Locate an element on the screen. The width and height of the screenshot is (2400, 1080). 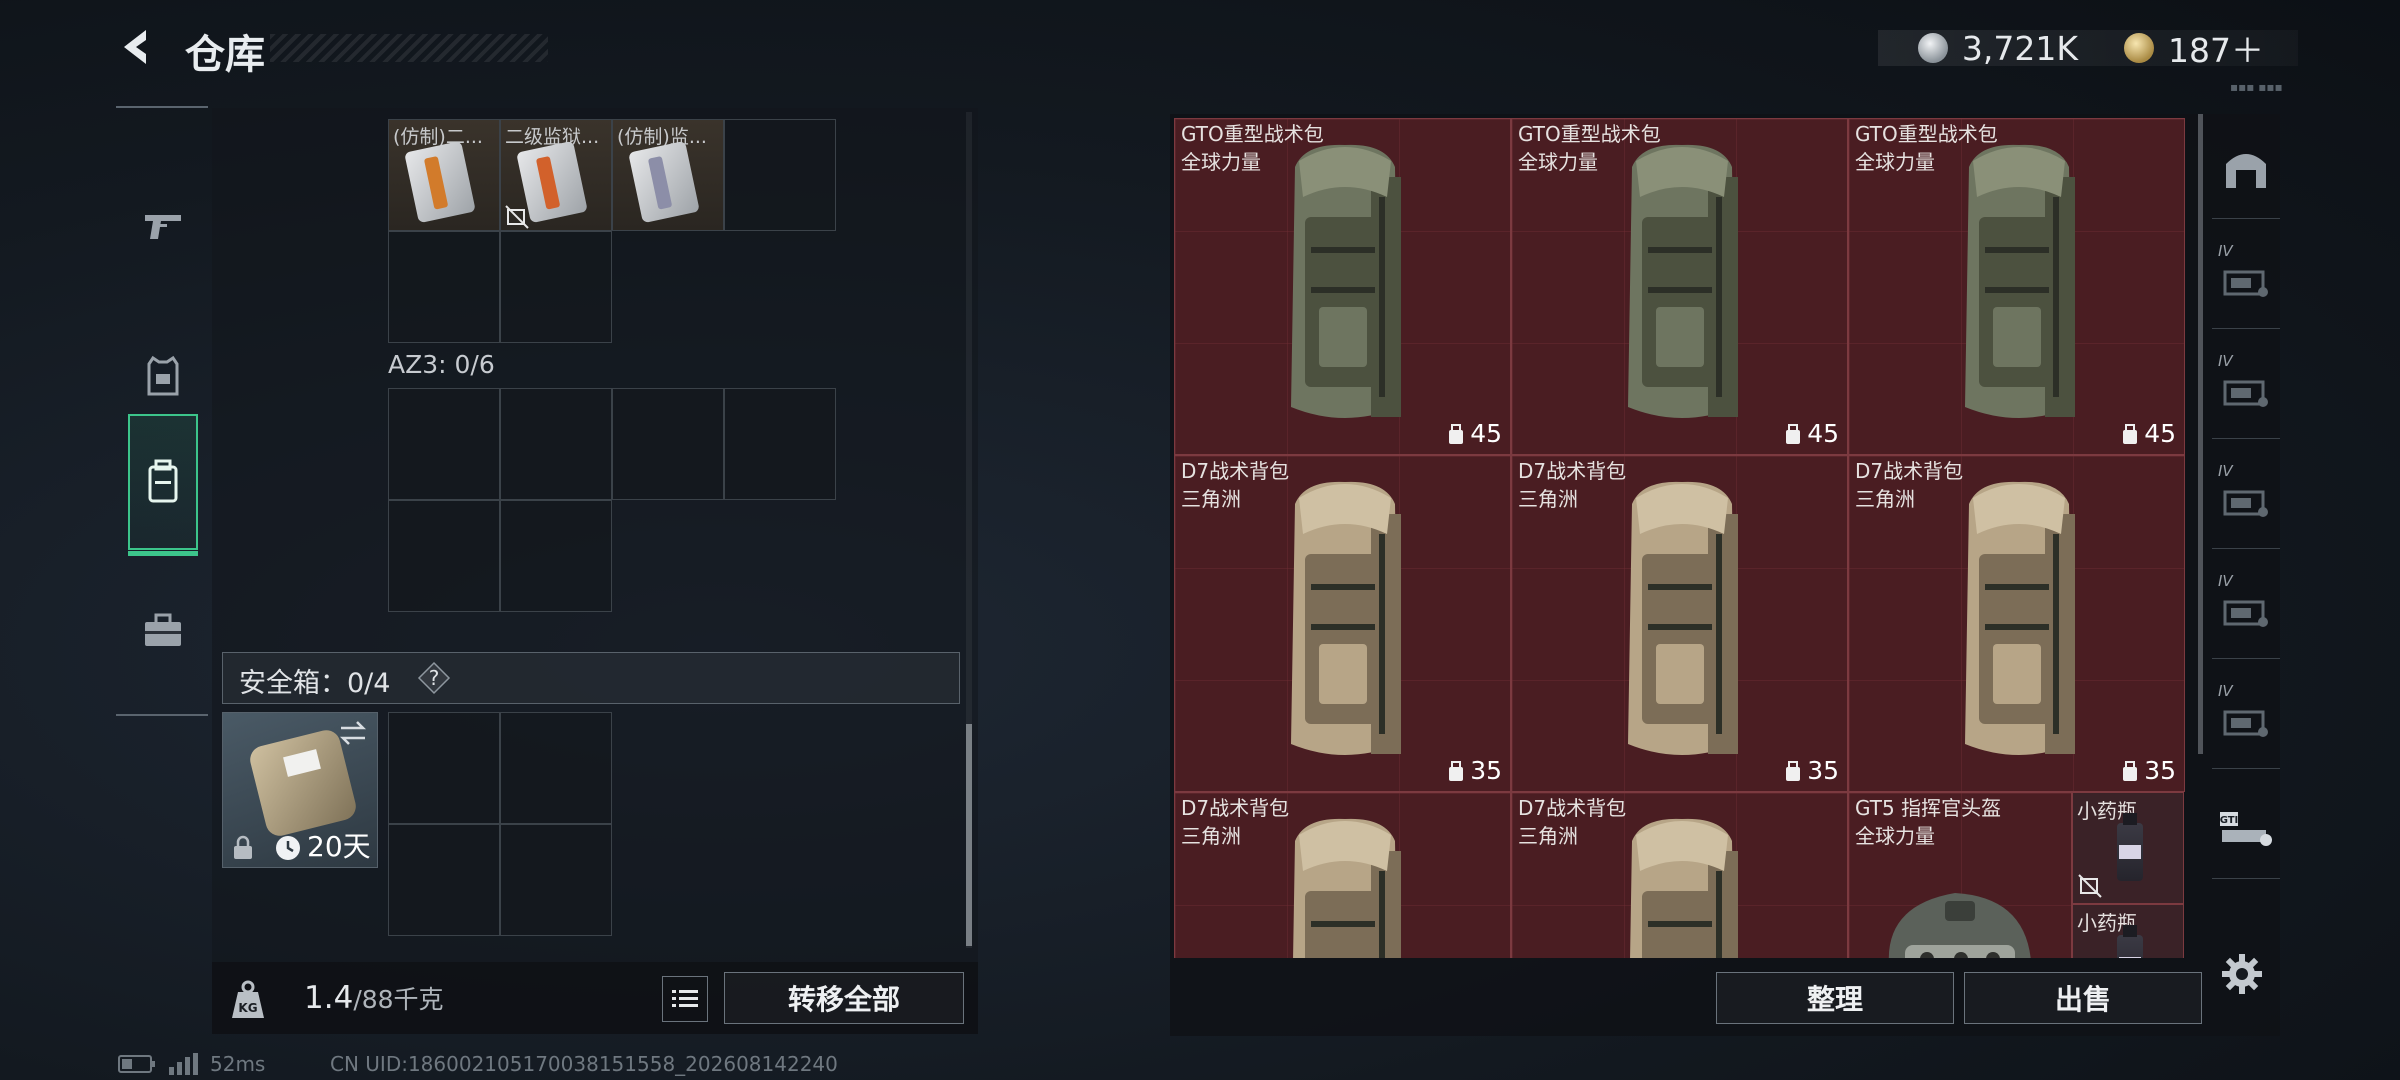
weight-bar: KG 1.4/88千克 转移全部 is located at coordinates (595, 998).